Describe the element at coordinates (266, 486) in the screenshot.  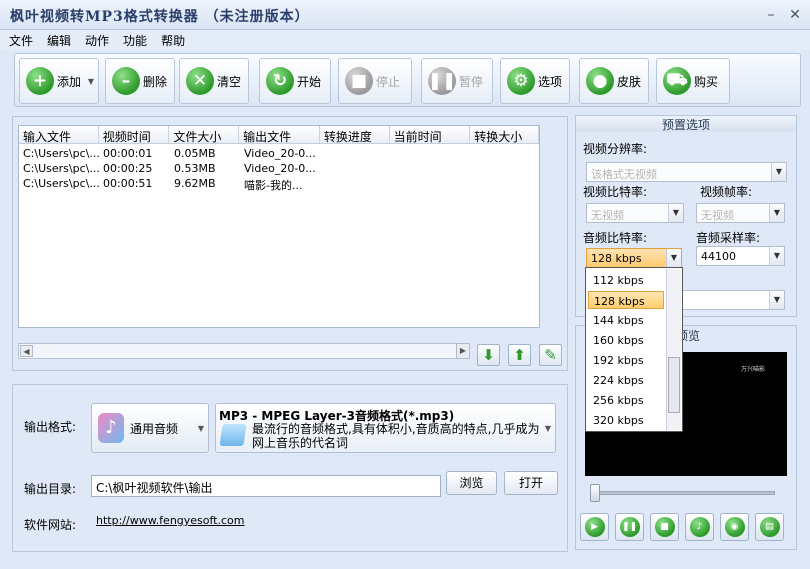
I see `output-dir-input: C:\枫叶视频软件\输出` at that location.